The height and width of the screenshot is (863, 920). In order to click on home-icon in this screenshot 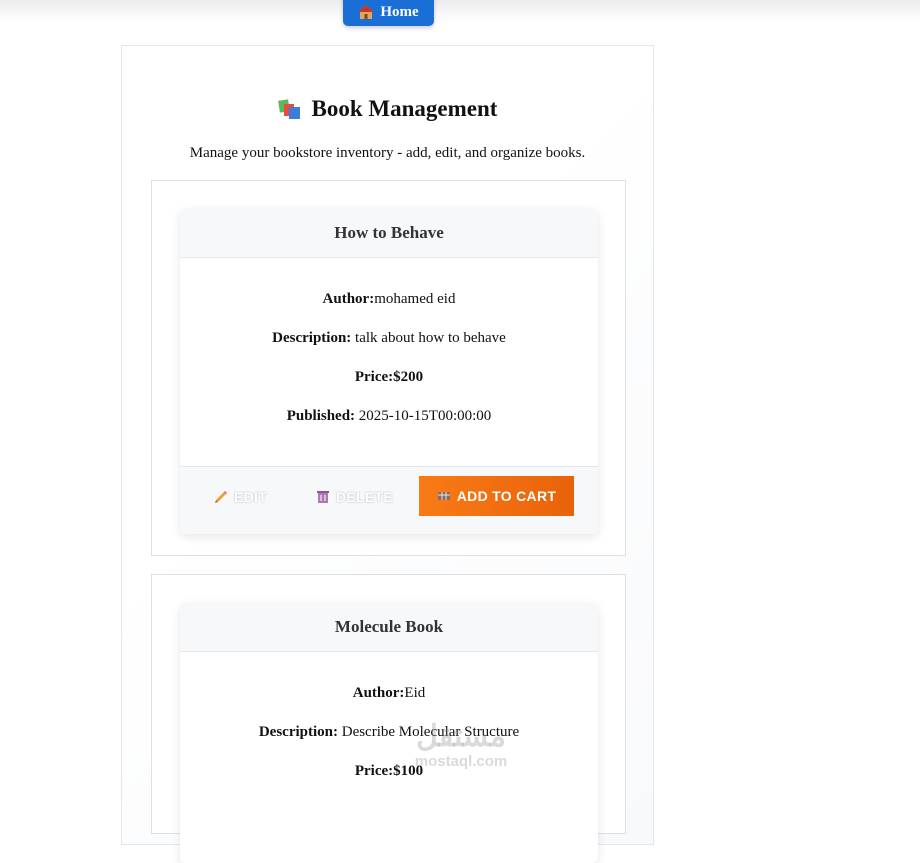, I will do `click(366, 12)`.